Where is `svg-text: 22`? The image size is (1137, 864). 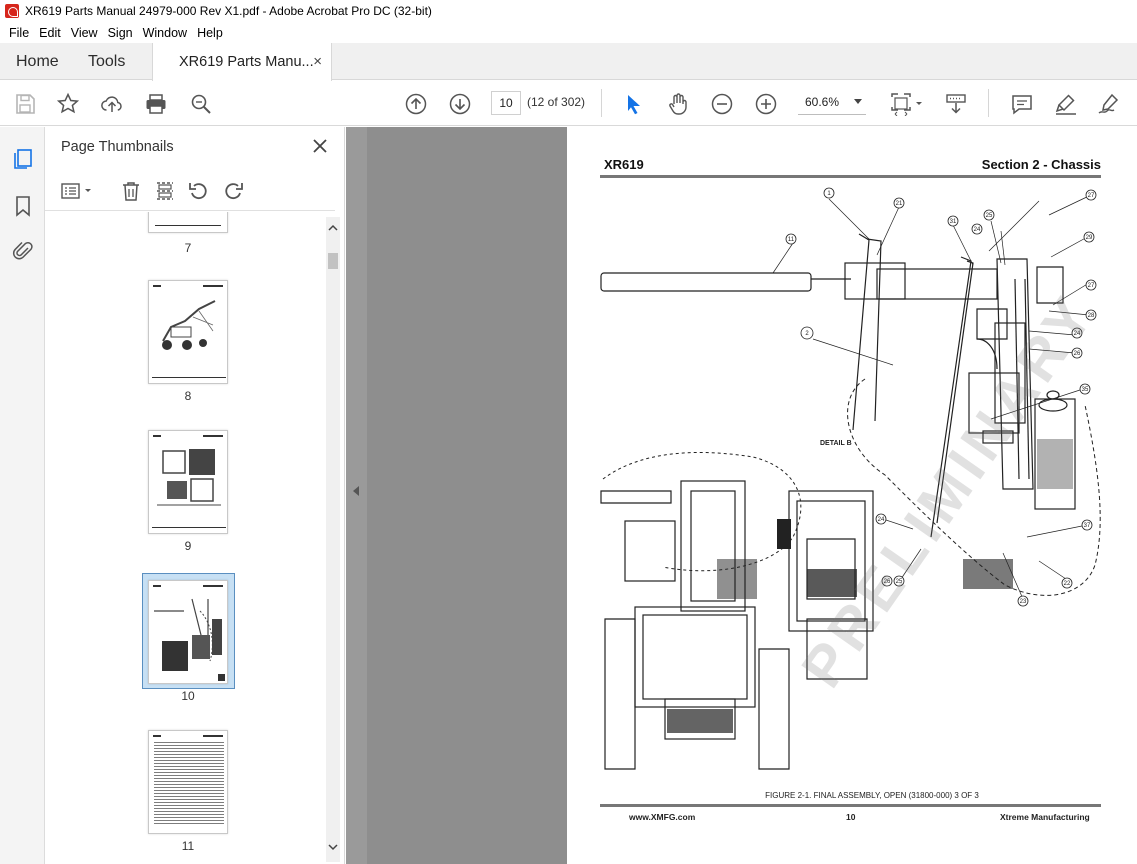
svg-text: 22 is located at coordinates (1067, 584).